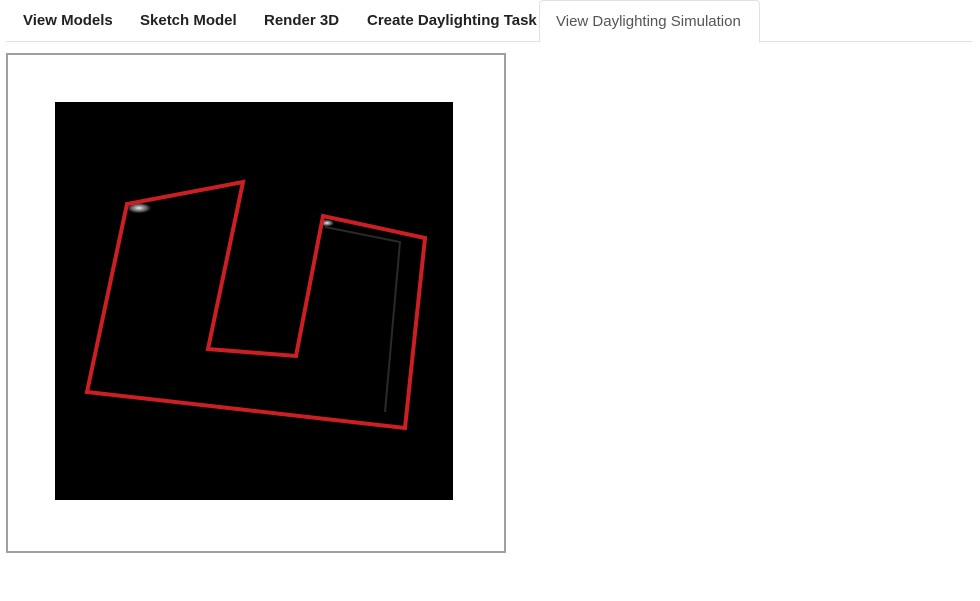 The image size is (980, 601). I want to click on tab-create-daylighting-task: Create Daylighting Task, so click(452, 21).